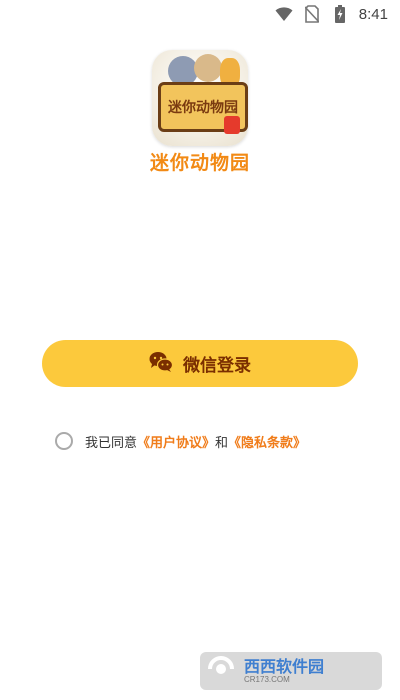 The width and height of the screenshot is (400, 700). What do you see at coordinates (284, 14) in the screenshot?
I see `wifi-icon` at bounding box center [284, 14].